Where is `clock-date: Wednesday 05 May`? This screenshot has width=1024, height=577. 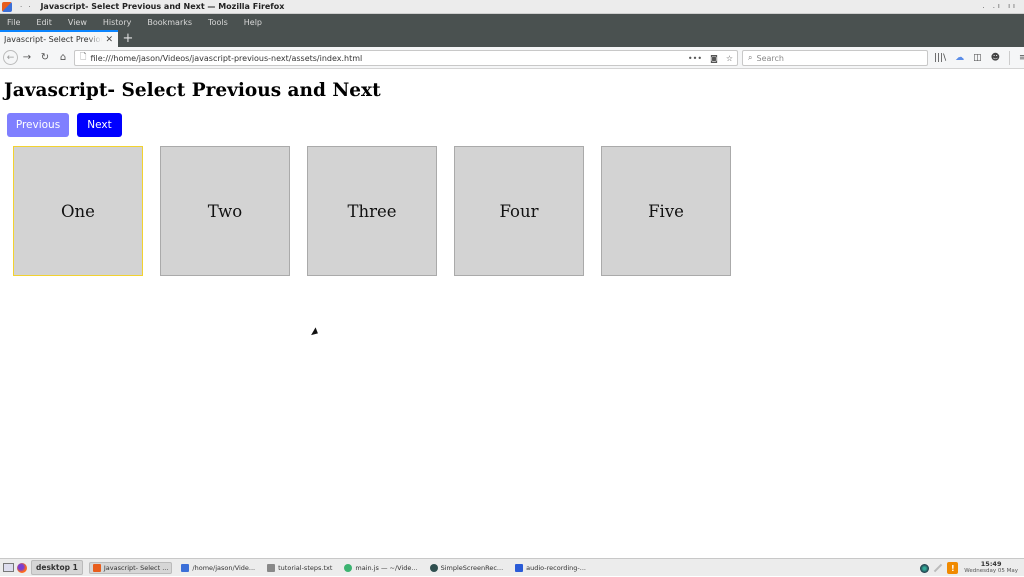
clock-date: Wednesday 05 May is located at coordinates (991, 571).